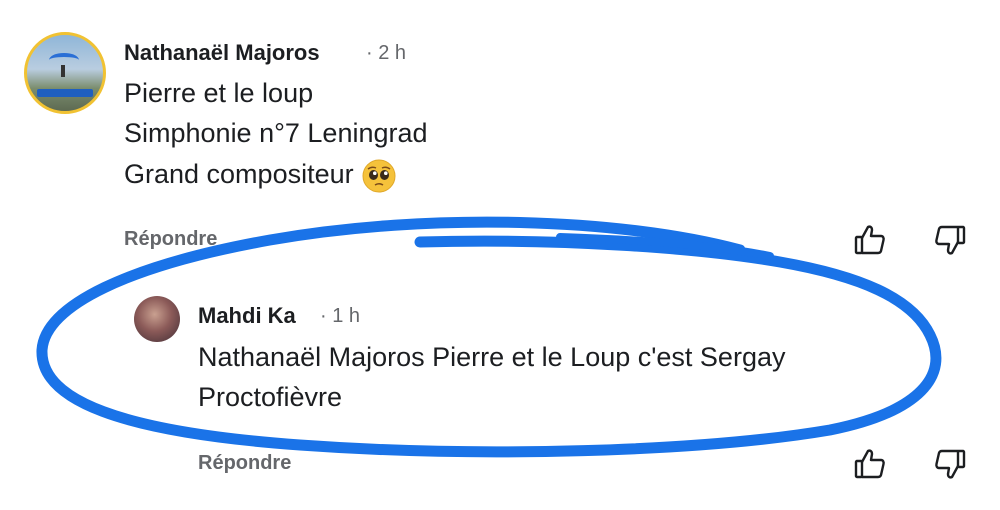  What do you see at coordinates (379, 176) in the screenshot?
I see `pleading-face-emoji` at bounding box center [379, 176].